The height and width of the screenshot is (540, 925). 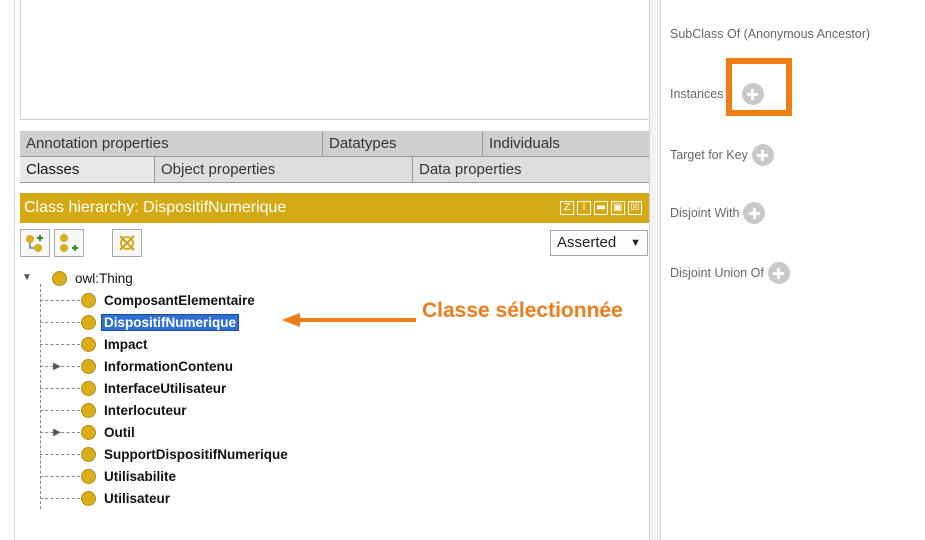 What do you see at coordinates (697, 94) in the screenshot?
I see `section-label: Instances` at bounding box center [697, 94].